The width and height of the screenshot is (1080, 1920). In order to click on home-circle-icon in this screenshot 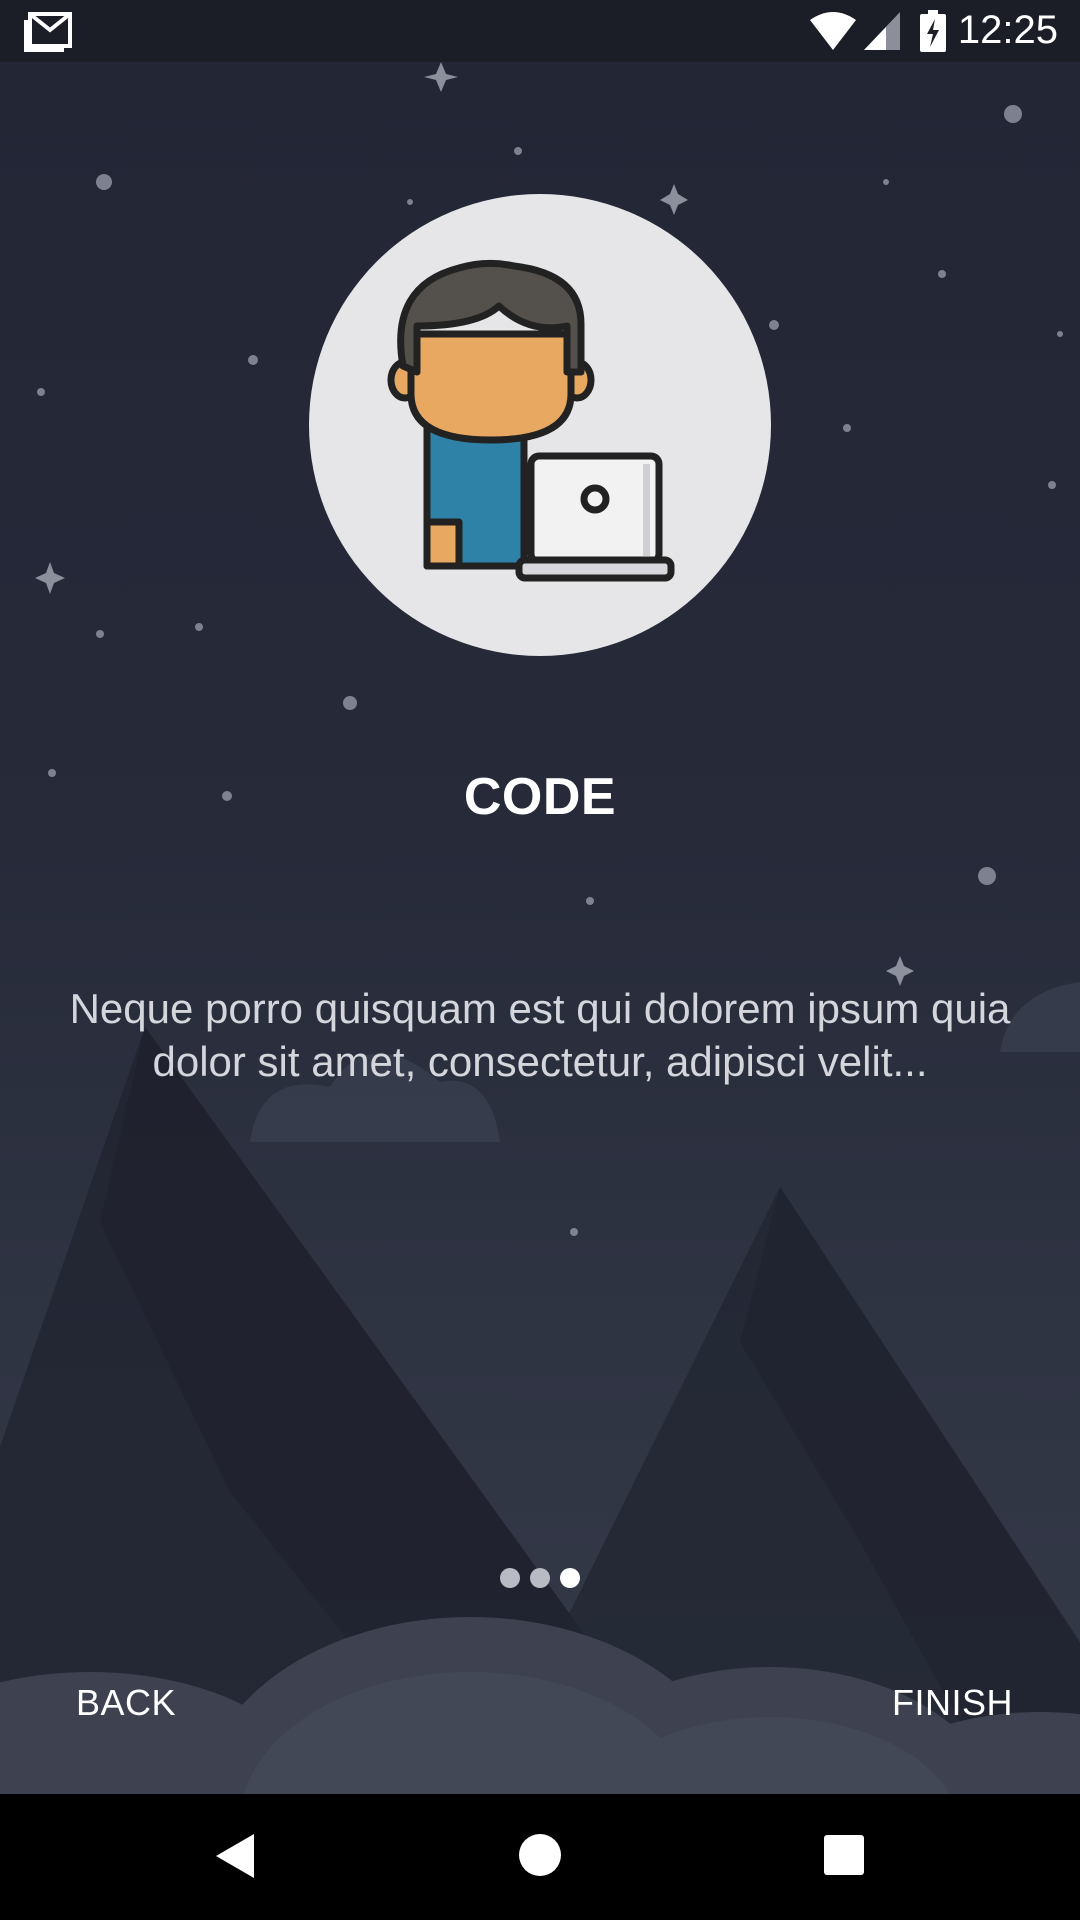, I will do `click(540, 1855)`.